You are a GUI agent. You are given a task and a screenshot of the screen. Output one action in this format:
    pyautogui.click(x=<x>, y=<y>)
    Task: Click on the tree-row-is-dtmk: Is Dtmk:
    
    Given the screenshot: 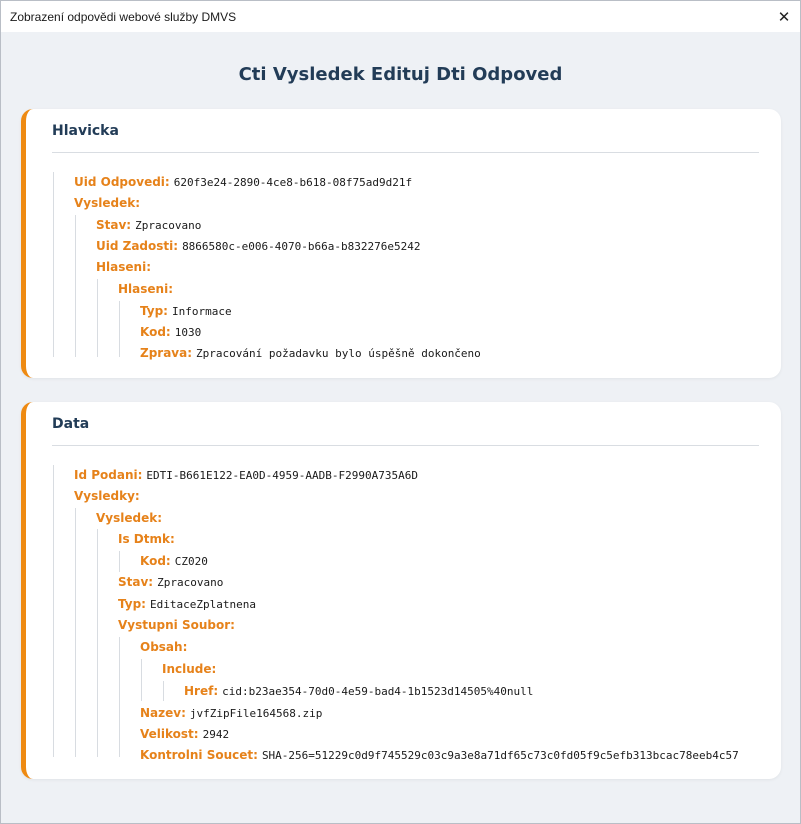 What is the action you would take?
    pyautogui.click(x=146, y=539)
    